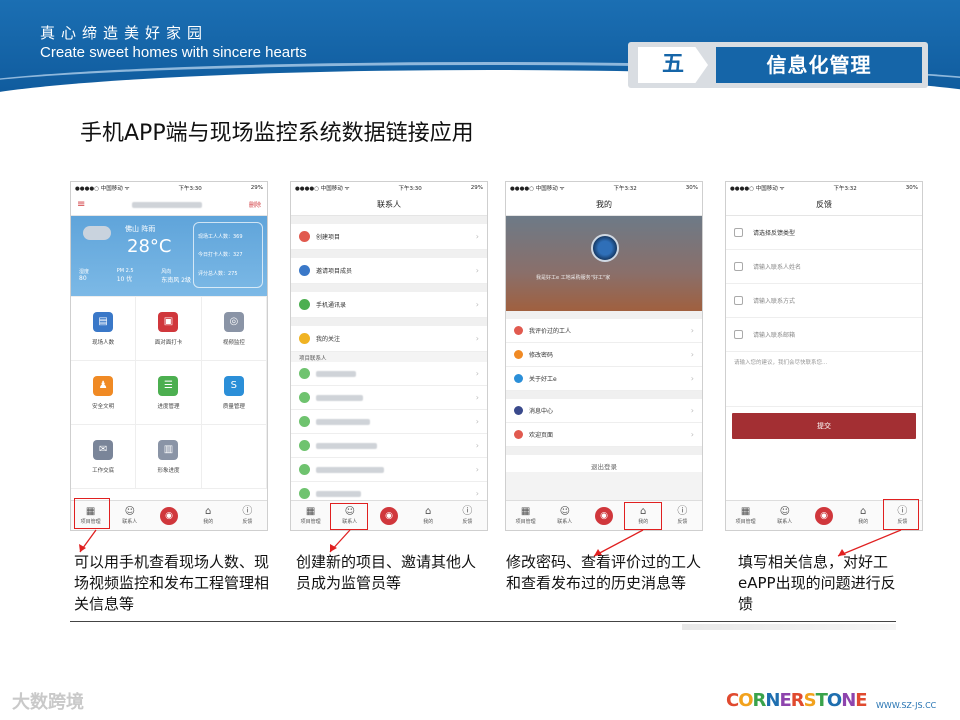 Image resolution: width=960 pixels, height=720 pixels. Describe the element at coordinates (389, 205) in the screenshot. I see `nav-title: 联系人` at that location.